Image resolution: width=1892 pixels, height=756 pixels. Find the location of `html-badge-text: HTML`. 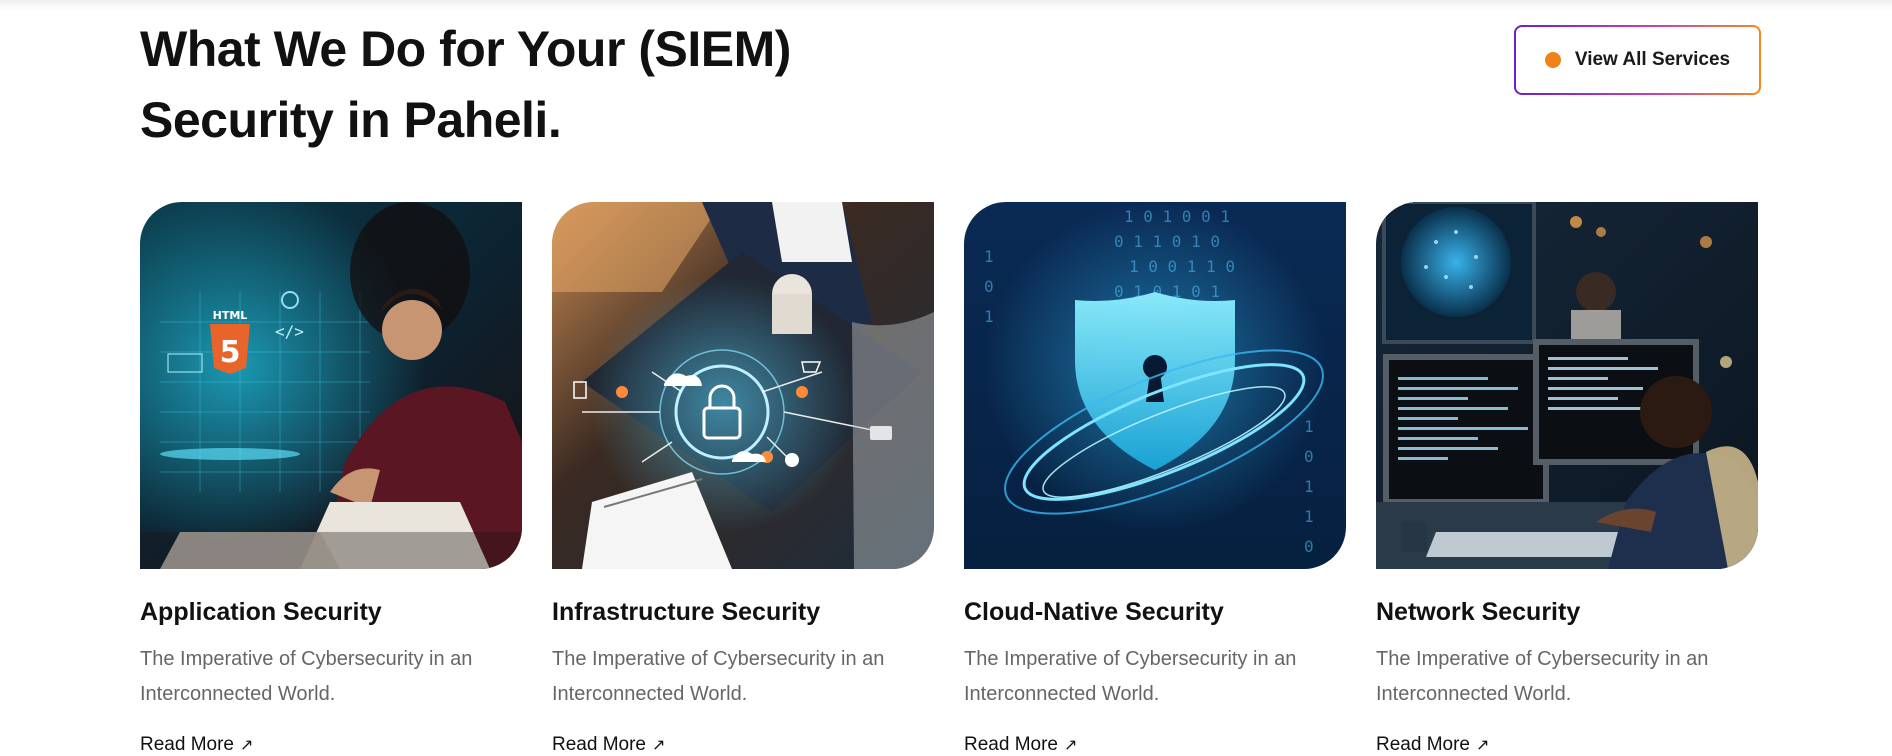

html-badge-text: HTML is located at coordinates (230, 315).